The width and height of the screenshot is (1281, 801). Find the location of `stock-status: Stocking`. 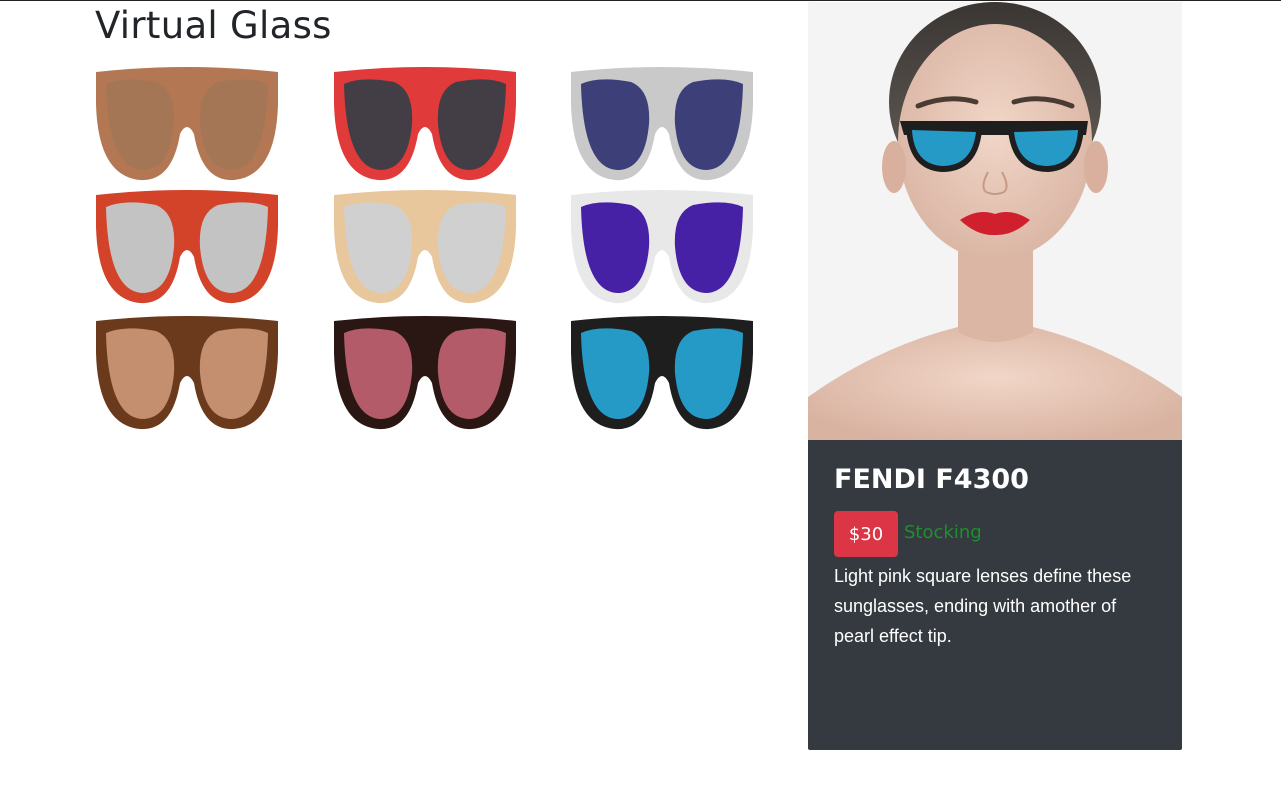

stock-status: Stocking is located at coordinates (943, 532).